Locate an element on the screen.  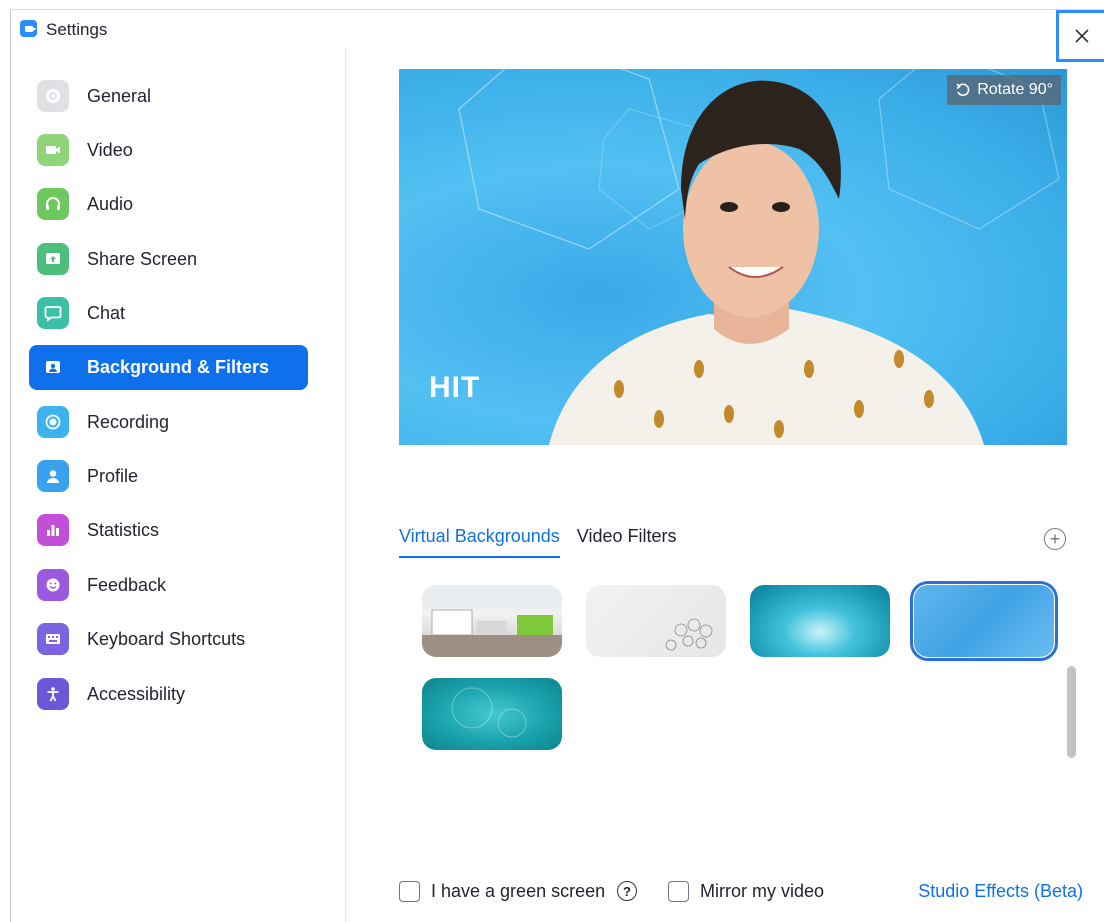
plus-icon: + is located at coordinates (1055, 539).